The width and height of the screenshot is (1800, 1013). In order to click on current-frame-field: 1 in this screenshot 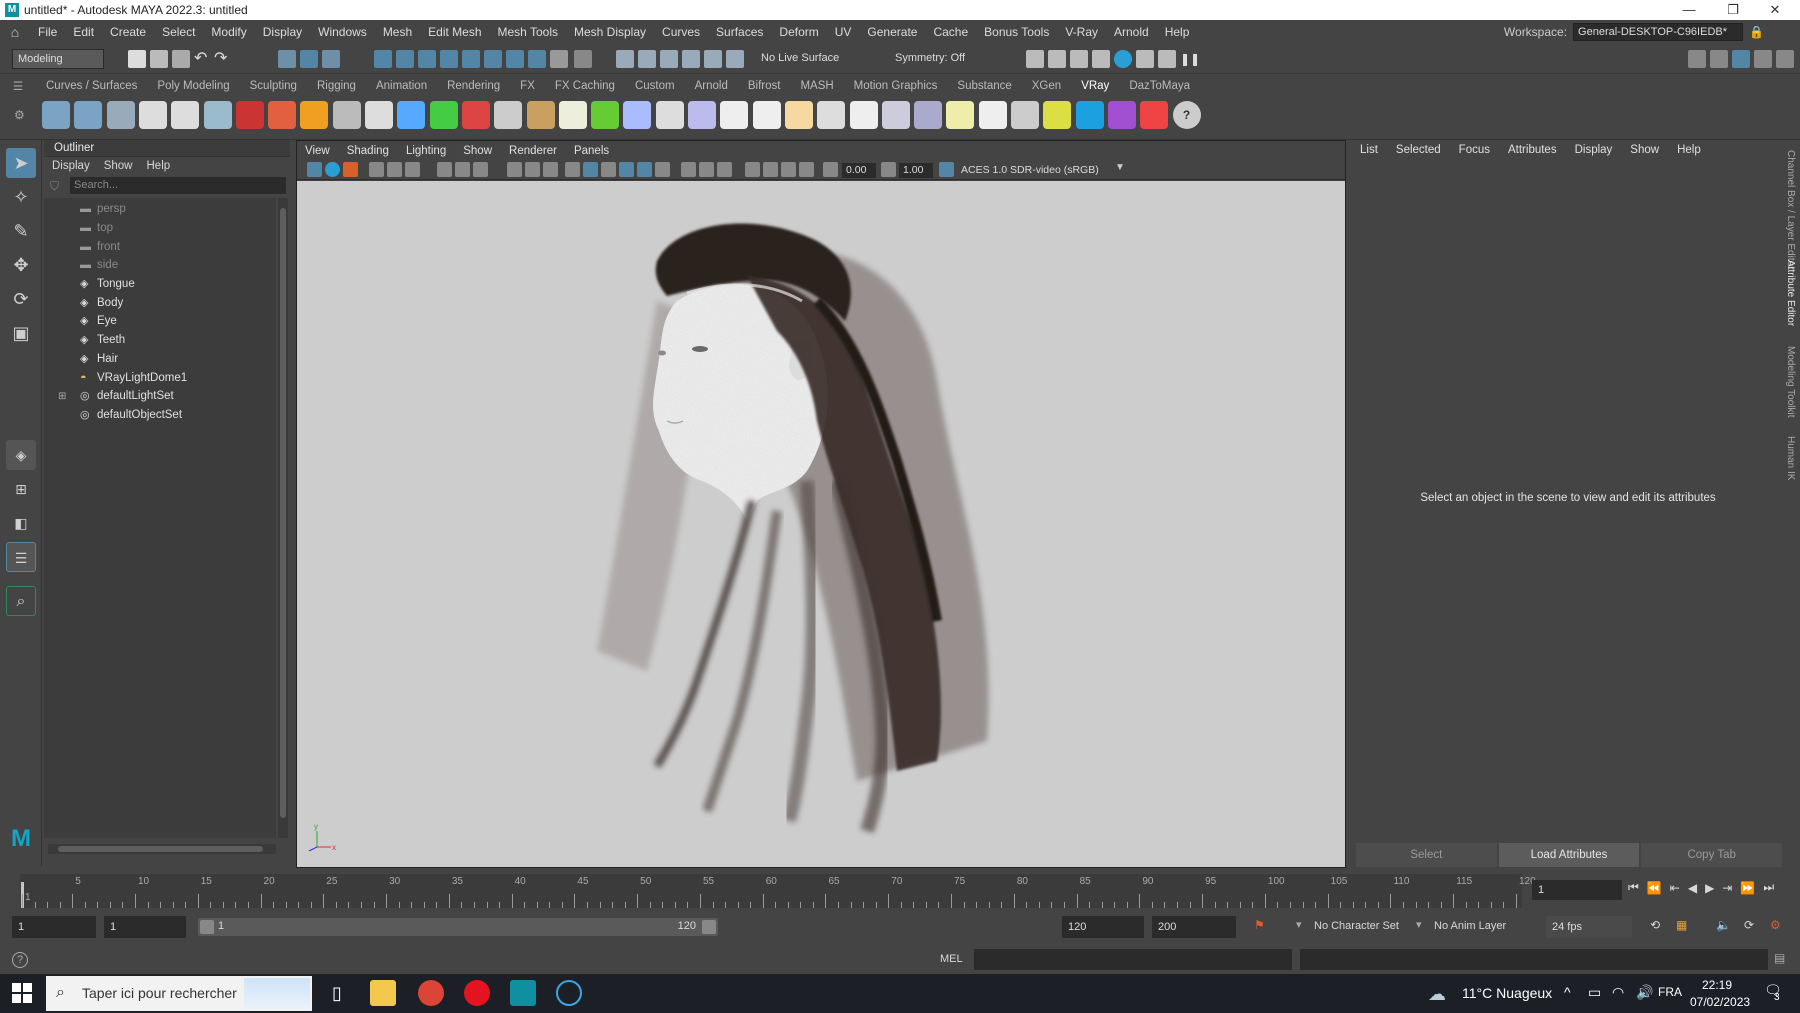, I will do `click(1577, 890)`.